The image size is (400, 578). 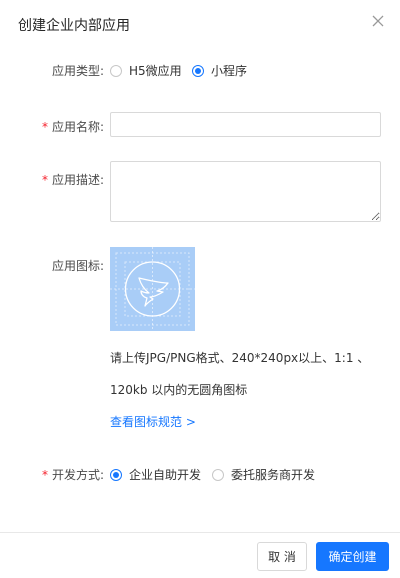 What do you see at coordinates (165, 475) in the screenshot?
I see `radio-self-dev-label: 企业自助开发` at bounding box center [165, 475].